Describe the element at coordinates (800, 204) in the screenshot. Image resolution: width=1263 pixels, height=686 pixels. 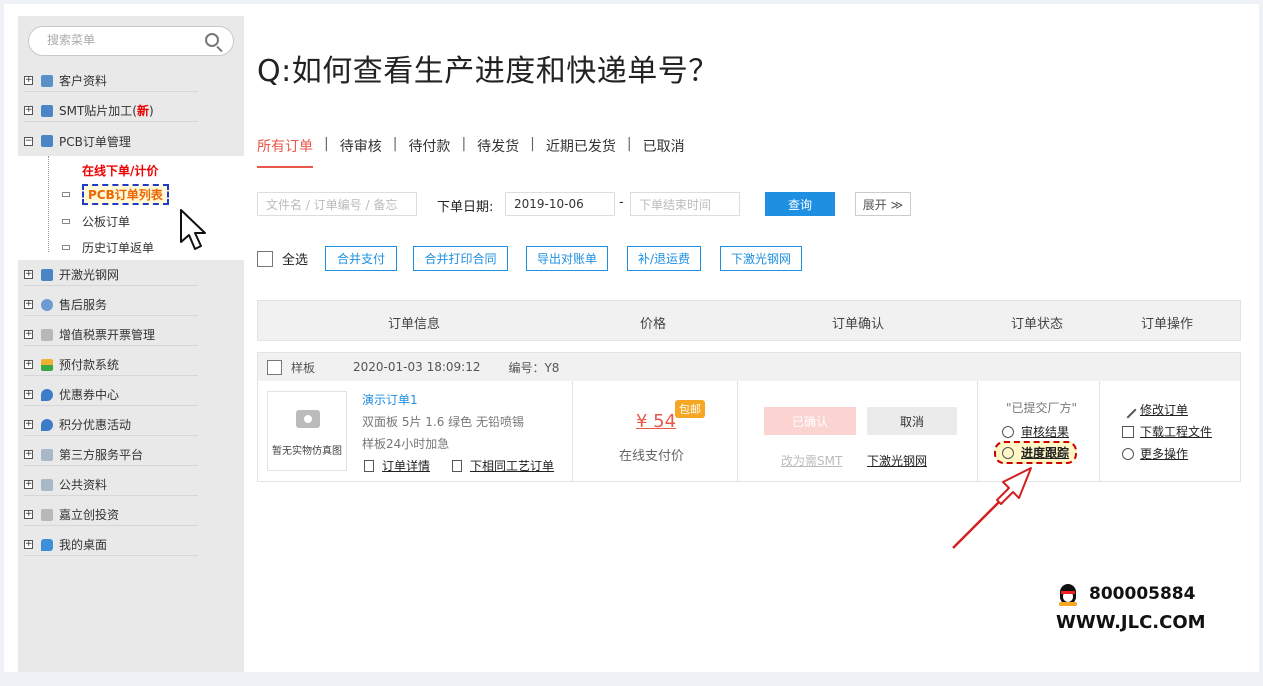
I see `query-button: 查询` at that location.